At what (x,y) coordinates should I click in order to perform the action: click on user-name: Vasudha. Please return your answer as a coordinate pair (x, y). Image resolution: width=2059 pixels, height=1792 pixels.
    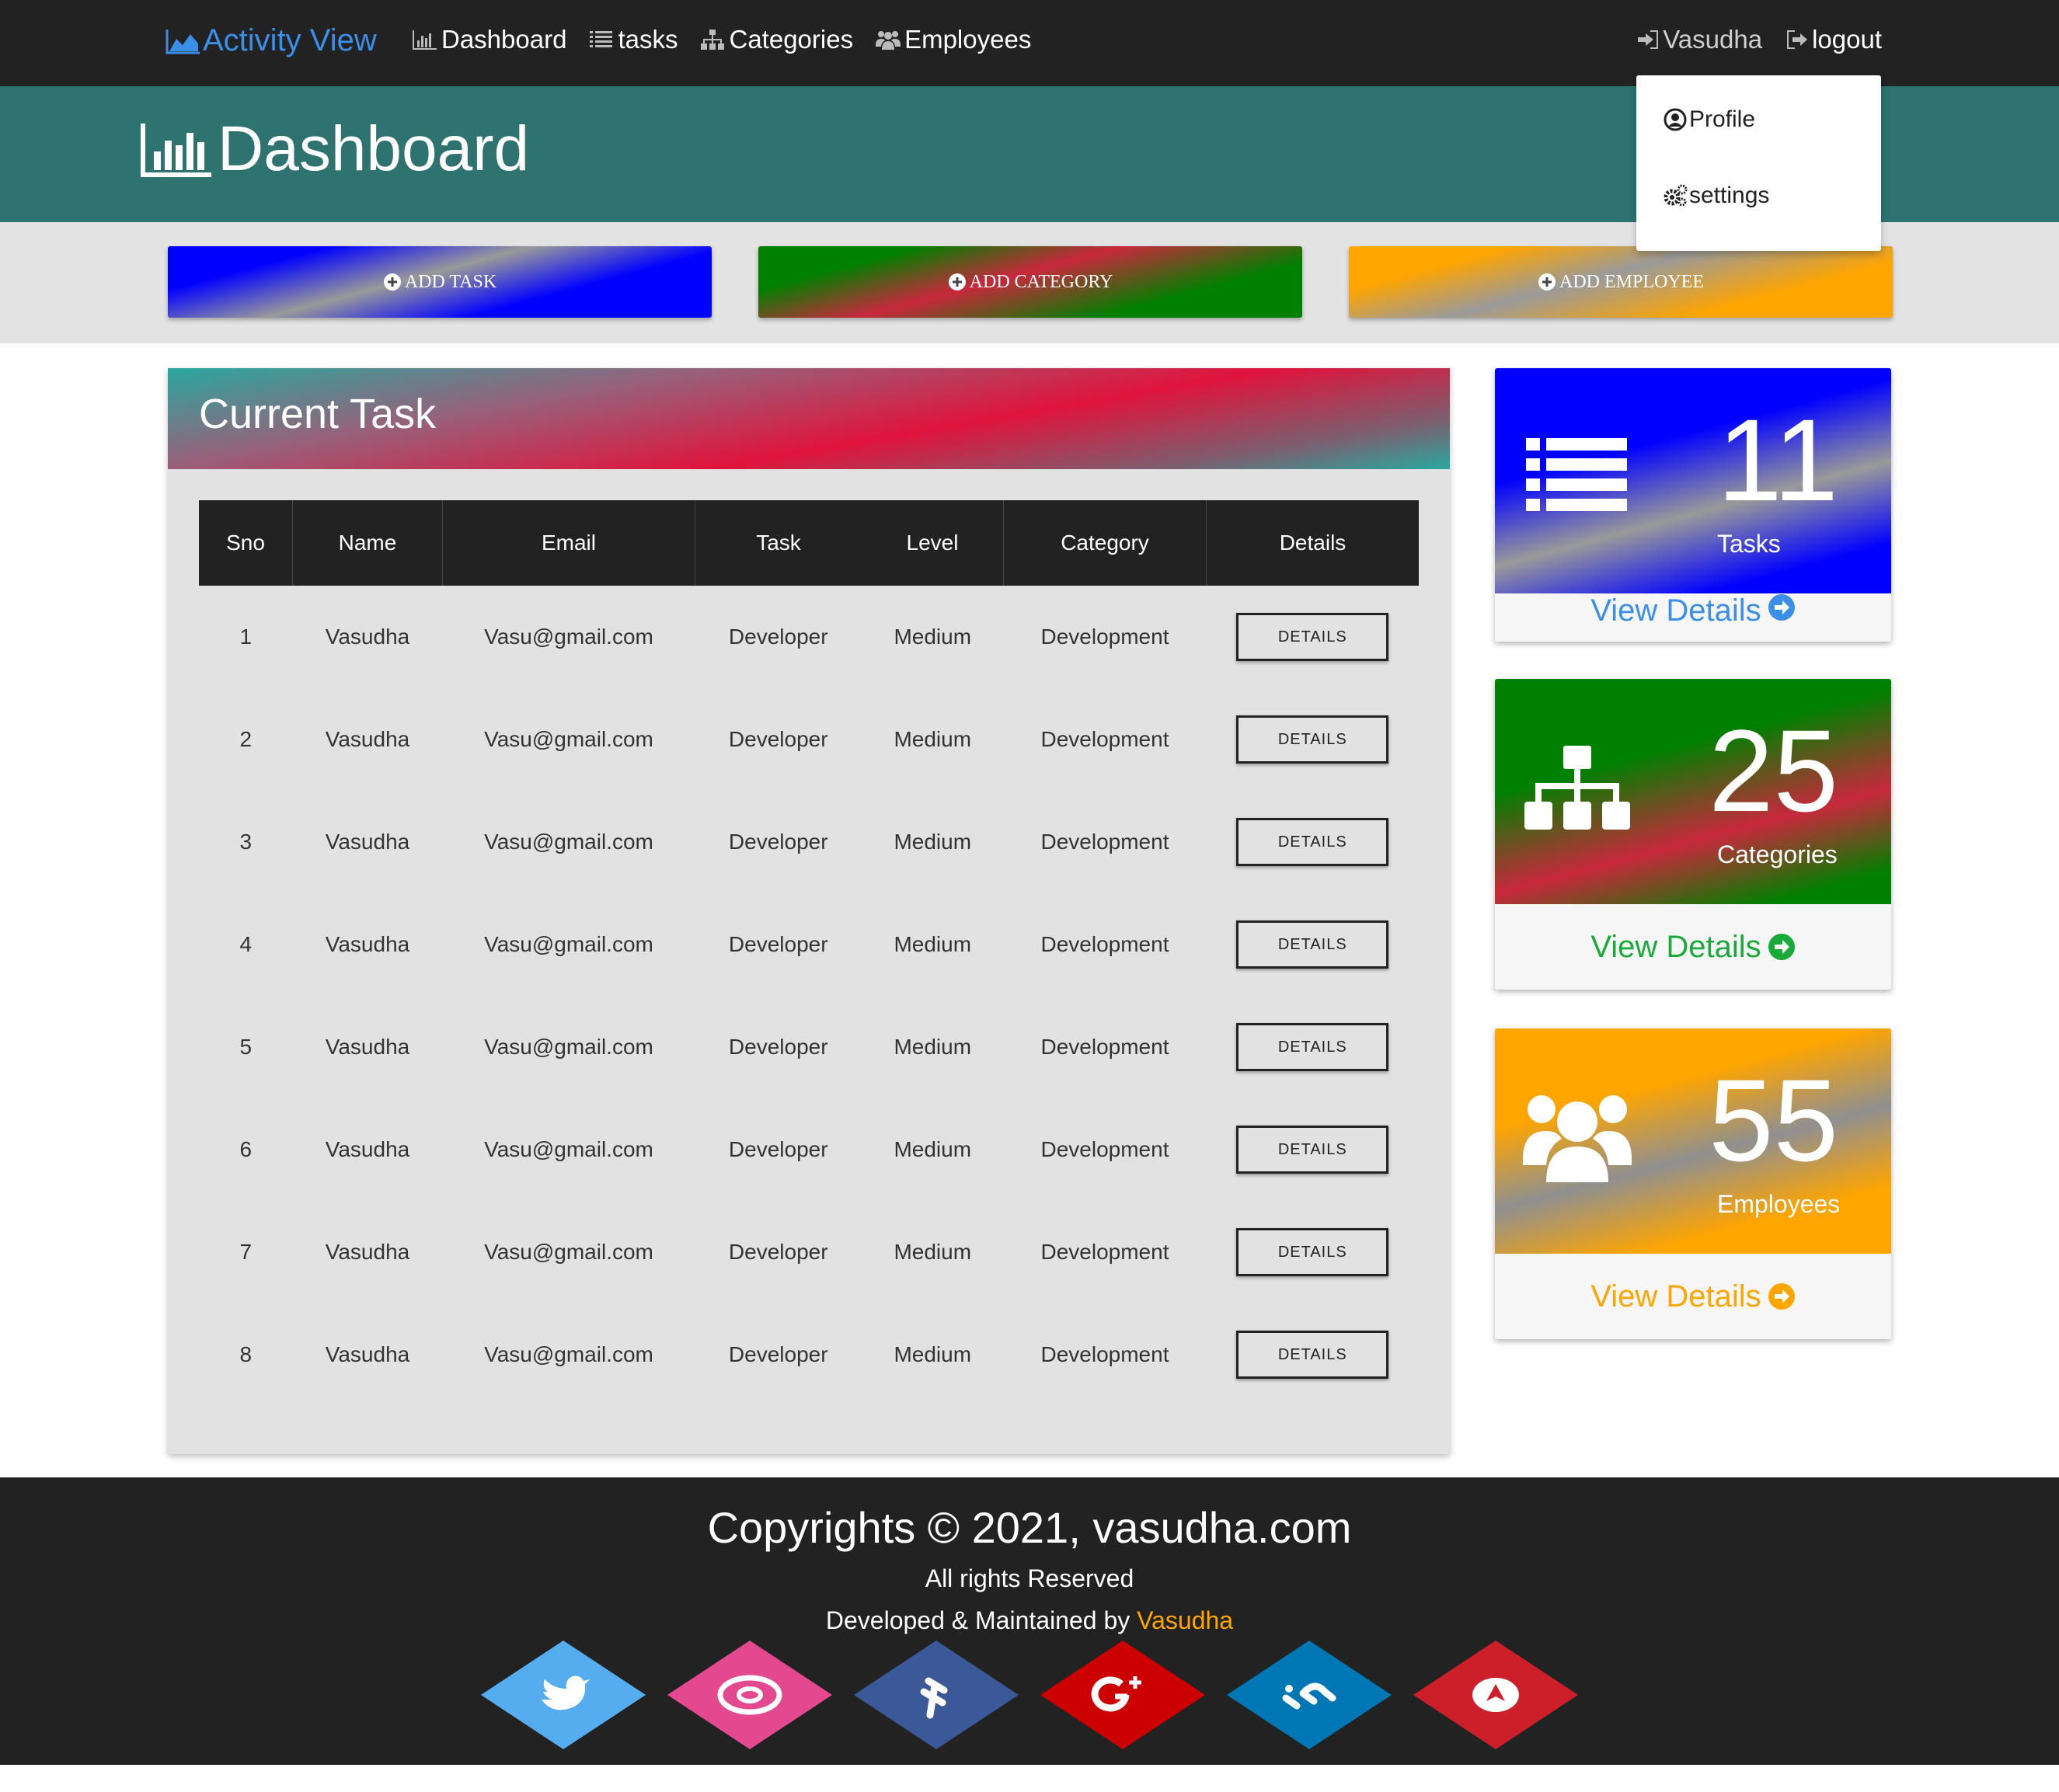
    Looking at the image, I should click on (1713, 39).